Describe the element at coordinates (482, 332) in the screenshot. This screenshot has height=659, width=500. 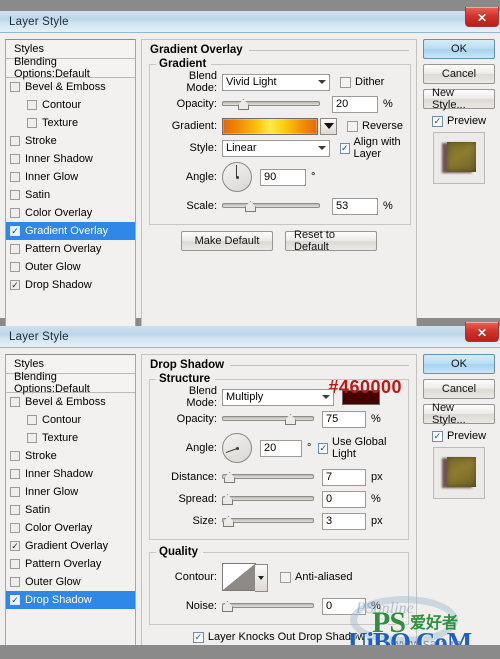
I see `close-button: ✕` at that location.